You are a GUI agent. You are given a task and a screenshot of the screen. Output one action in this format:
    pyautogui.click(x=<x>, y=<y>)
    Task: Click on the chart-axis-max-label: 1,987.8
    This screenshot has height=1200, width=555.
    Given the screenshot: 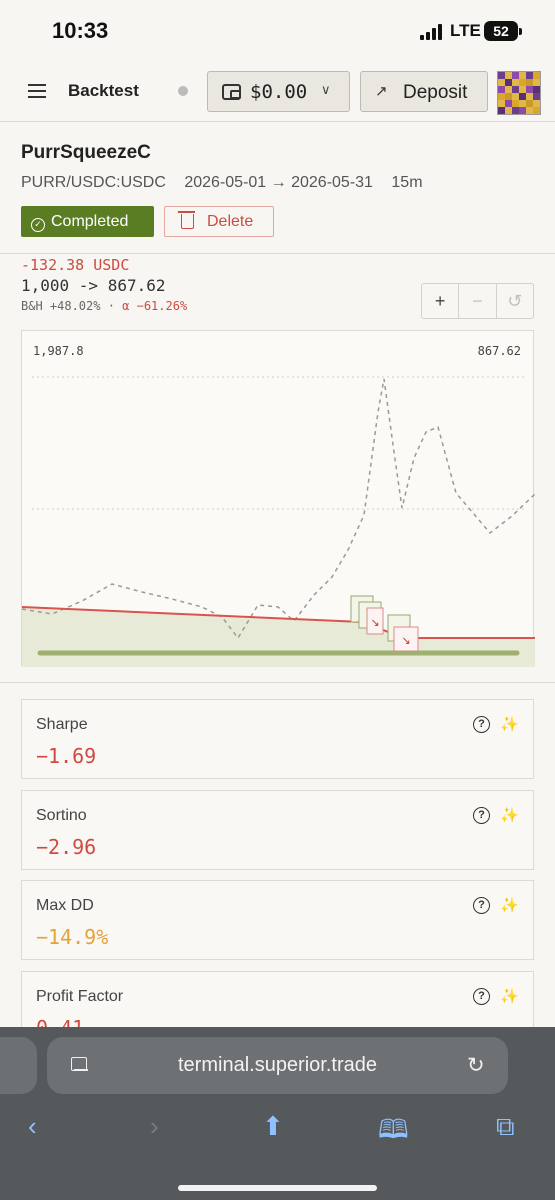 What is the action you would take?
    pyautogui.click(x=58, y=351)
    